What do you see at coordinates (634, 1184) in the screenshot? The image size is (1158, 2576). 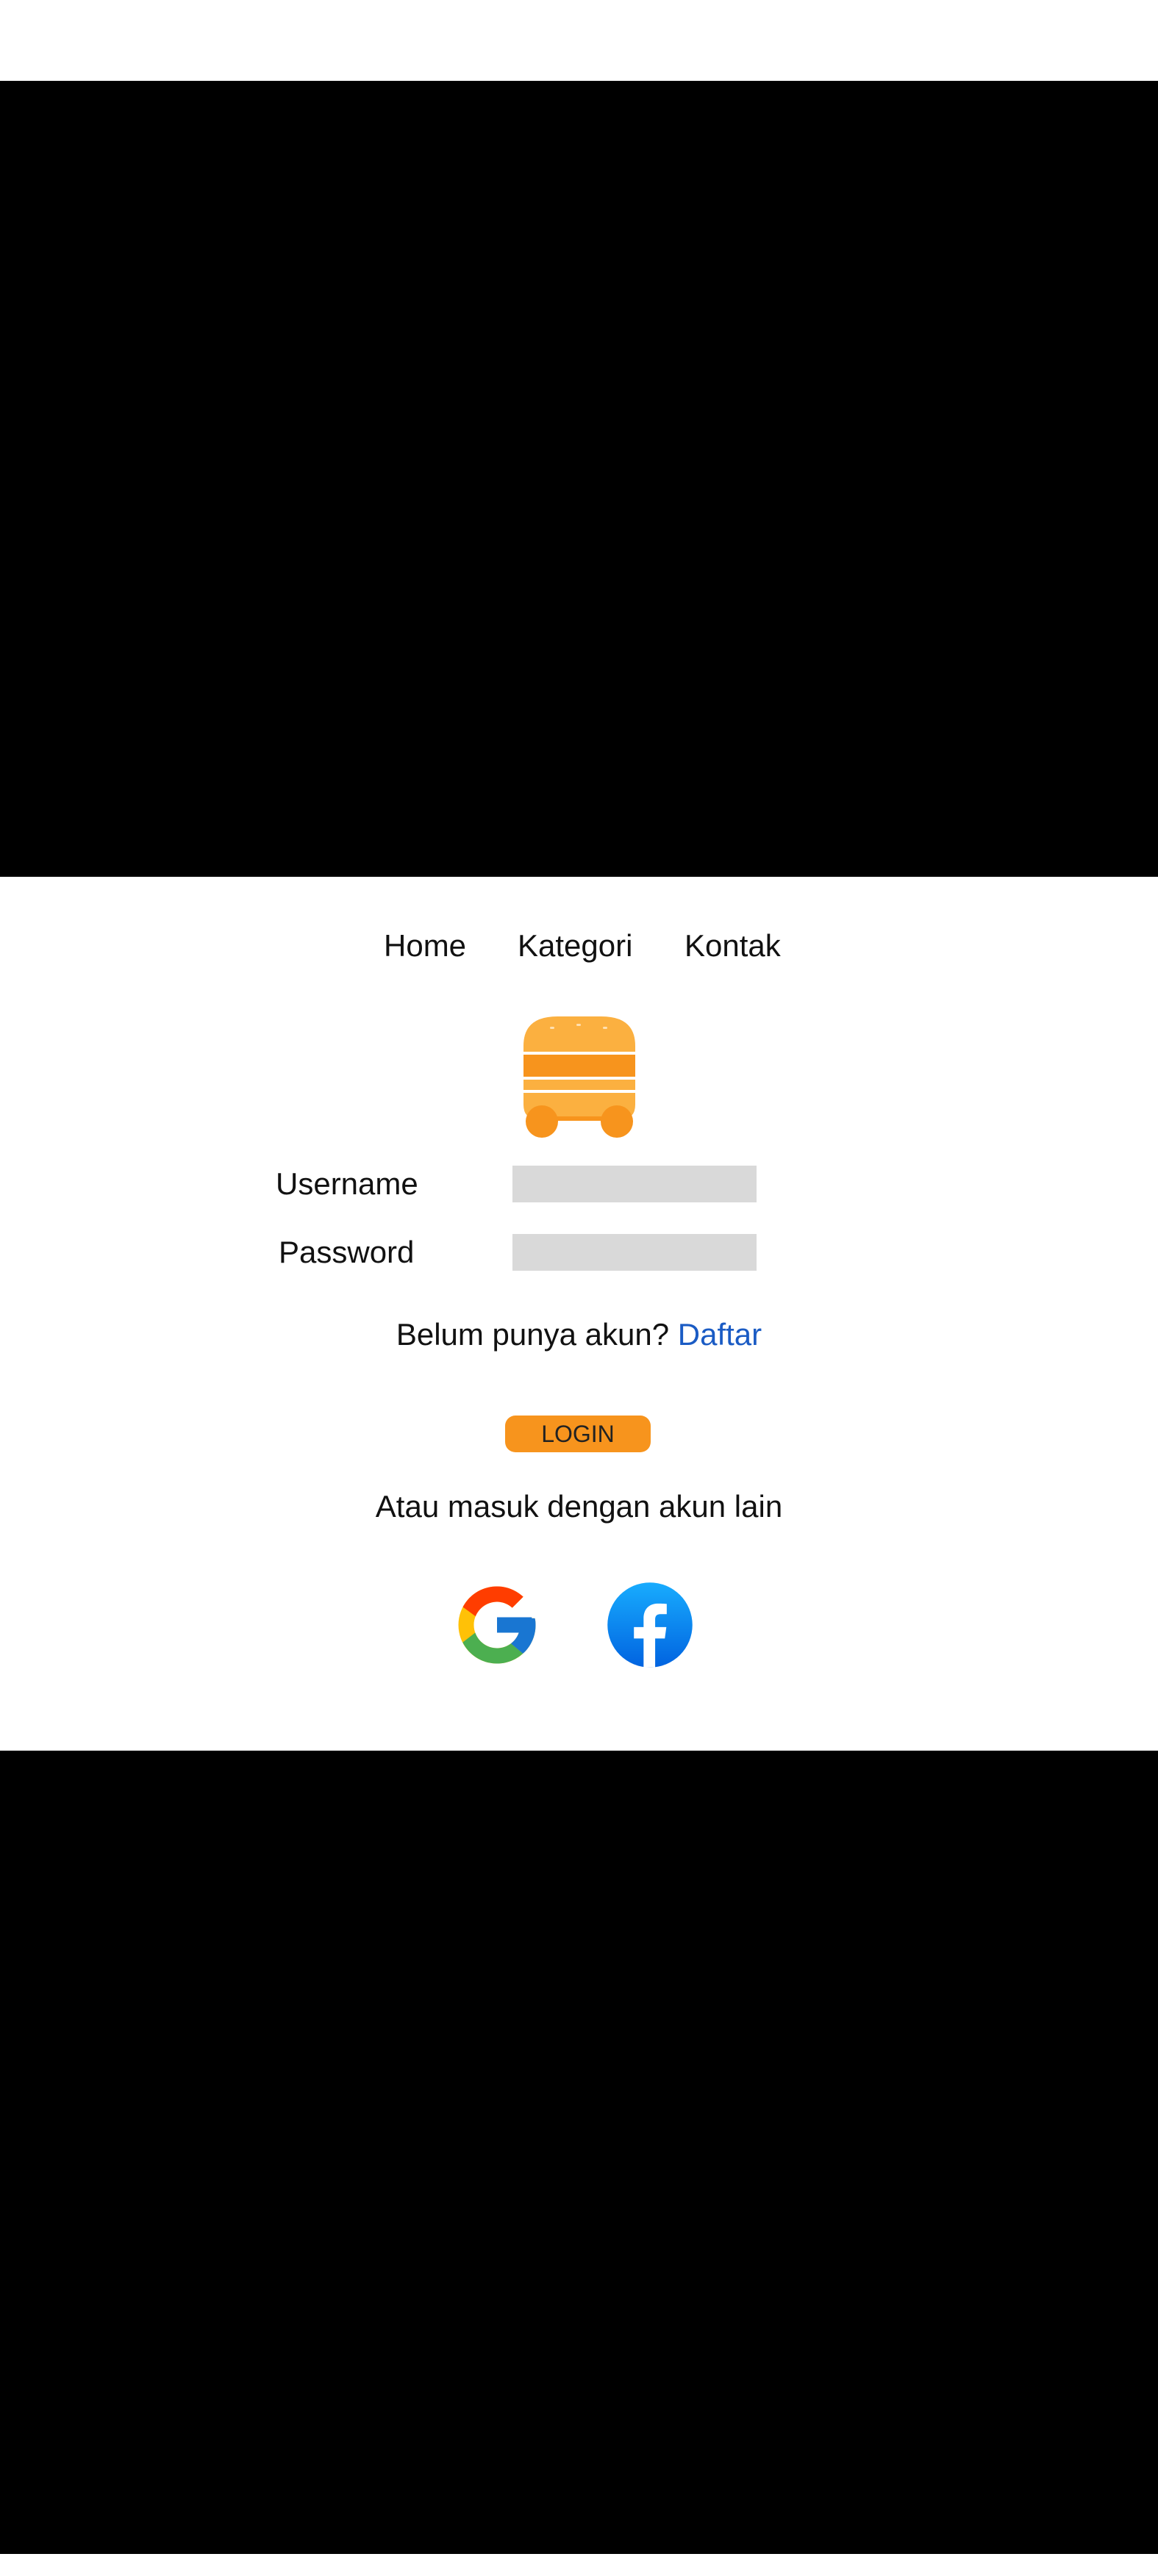 I see `username-input` at bounding box center [634, 1184].